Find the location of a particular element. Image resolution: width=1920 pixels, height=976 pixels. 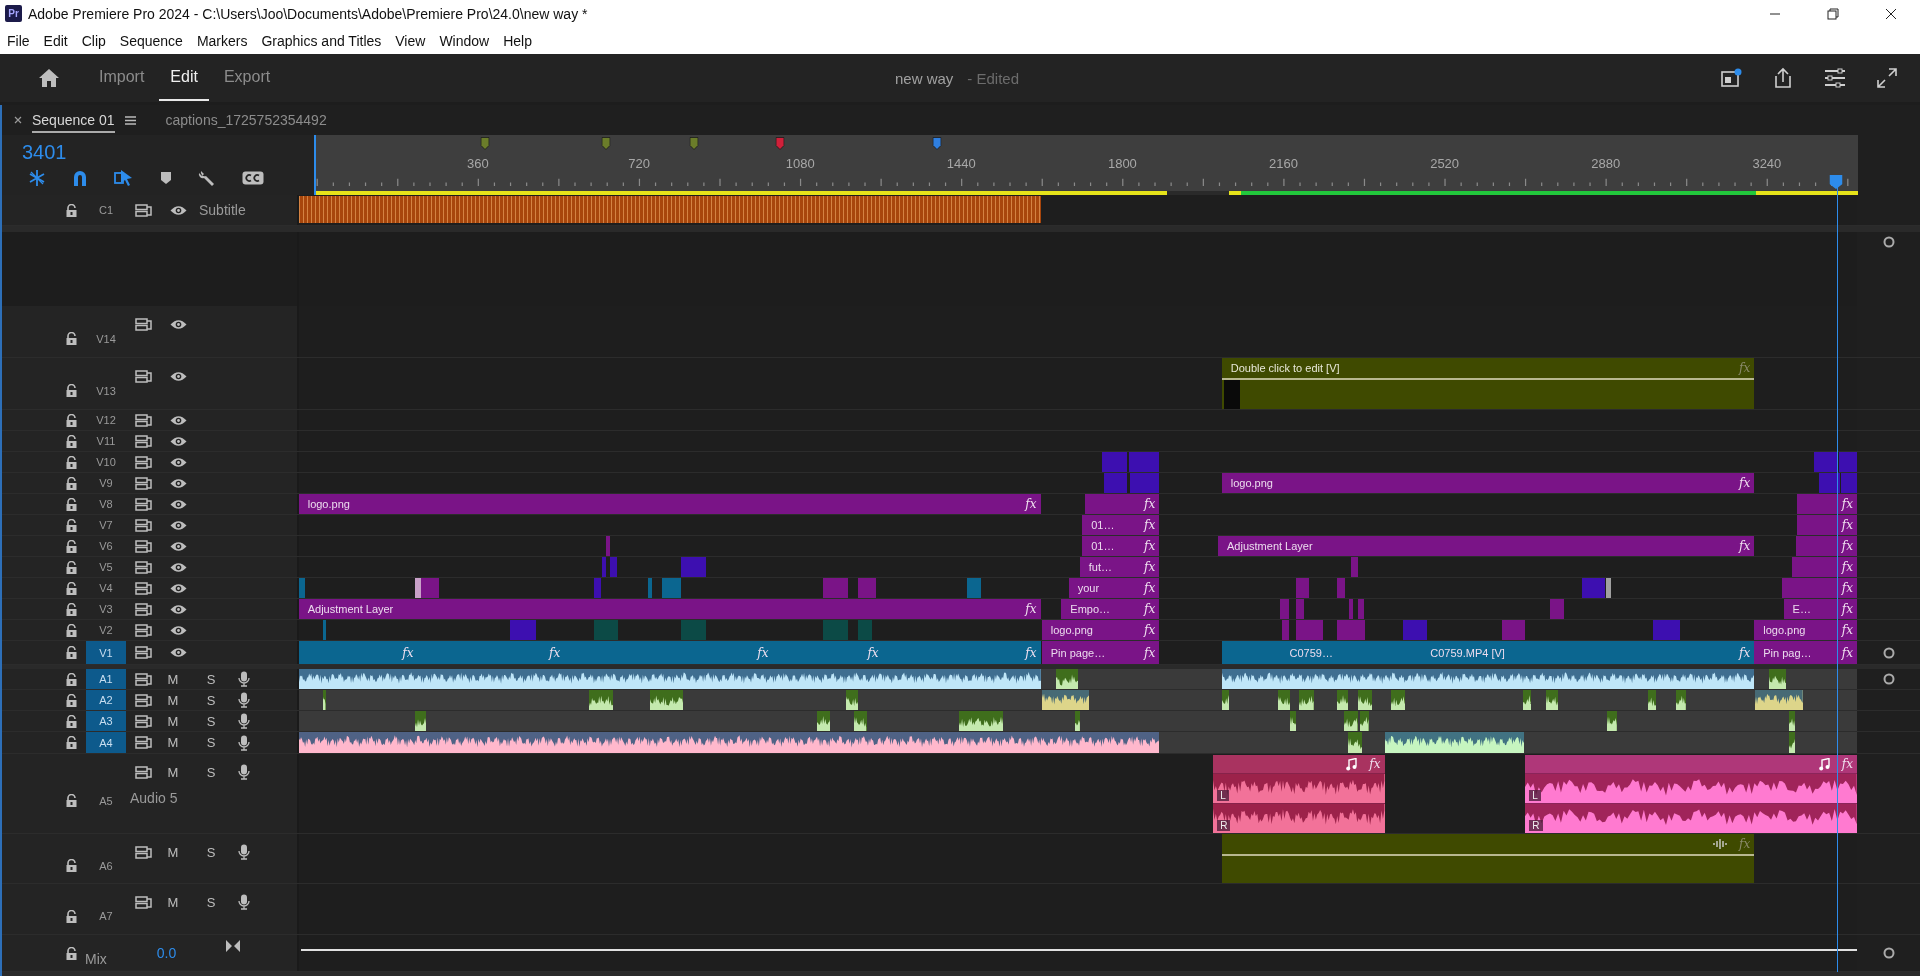

track-label: V12 is located at coordinates (106, 420).